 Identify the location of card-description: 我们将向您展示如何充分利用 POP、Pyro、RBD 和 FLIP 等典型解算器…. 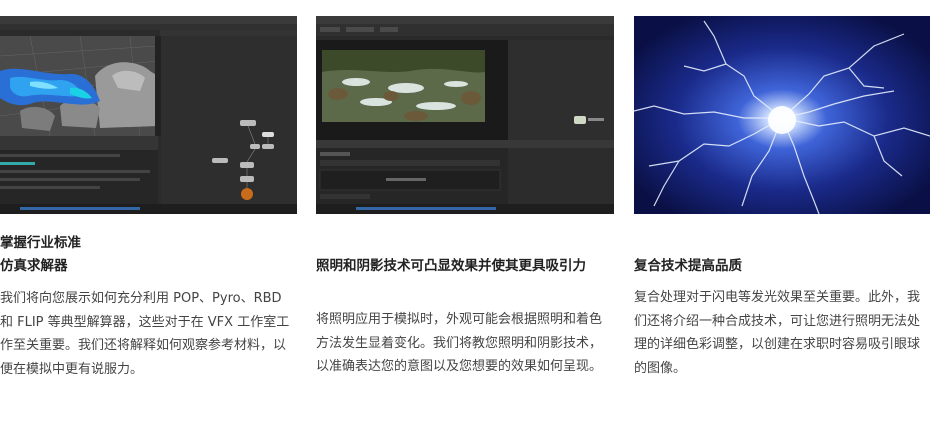
(145, 334).